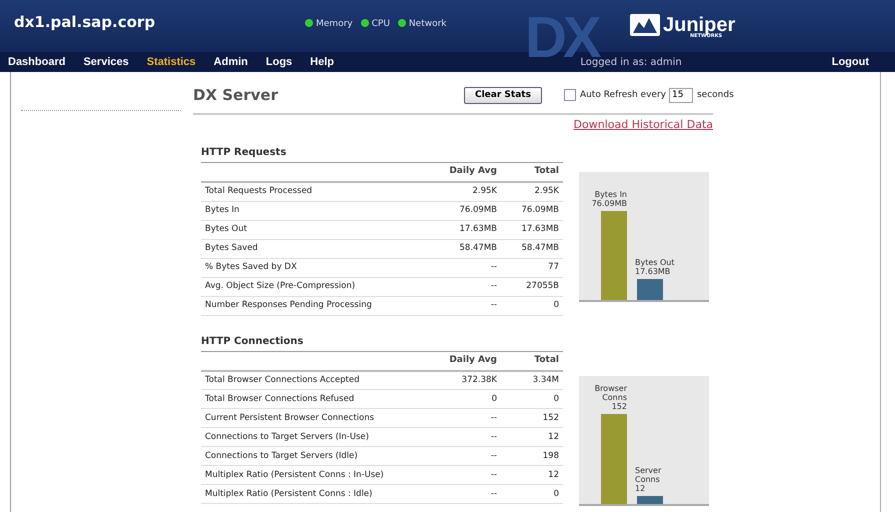 The width and height of the screenshot is (895, 512). I want to click on table-cell: Multiplex Ratio (Persistent Conns : In-Use), so click(311, 475).